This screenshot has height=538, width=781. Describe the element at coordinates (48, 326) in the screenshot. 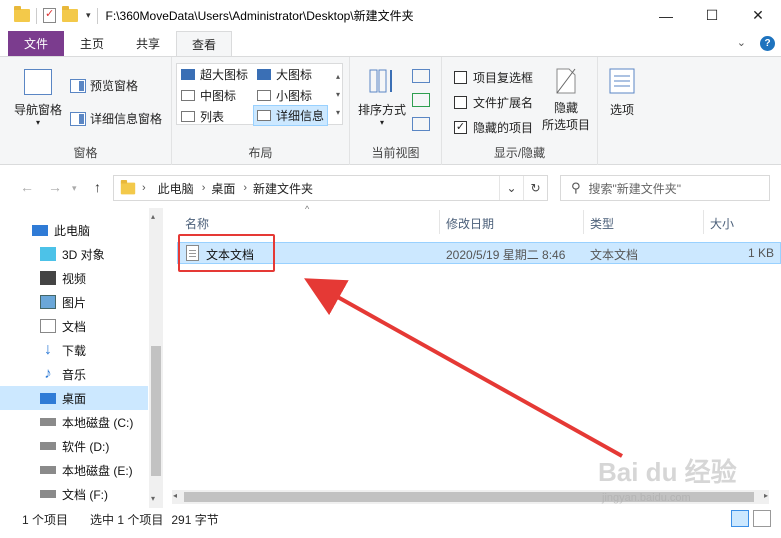

I see `documents-icon` at that location.